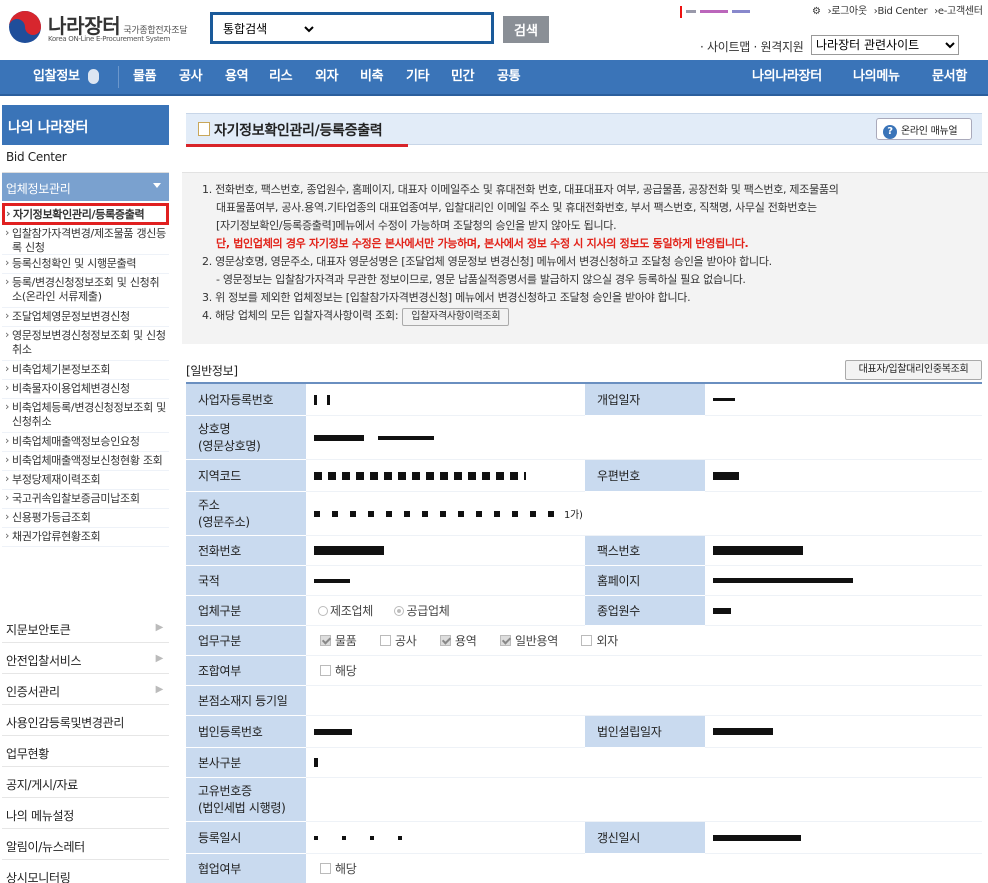  Describe the element at coordinates (85, 187) in the screenshot. I see `sidebar-group-company-info: 업체정보관리` at that location.